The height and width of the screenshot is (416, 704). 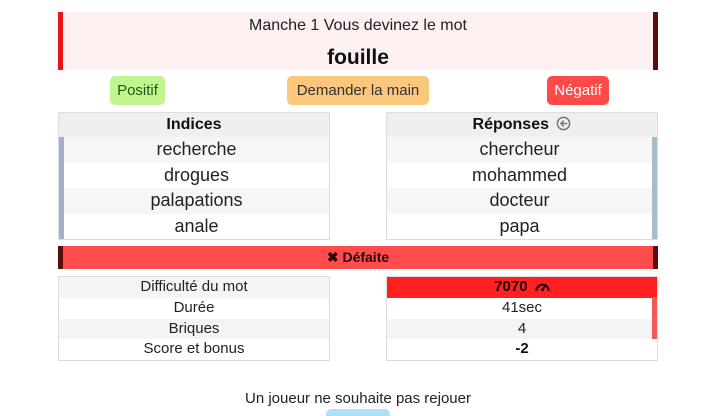 What do you see at coordinates (137, 90) in the screenshot?
I see `positive-button: Positif` at bounding box center [137, 90].